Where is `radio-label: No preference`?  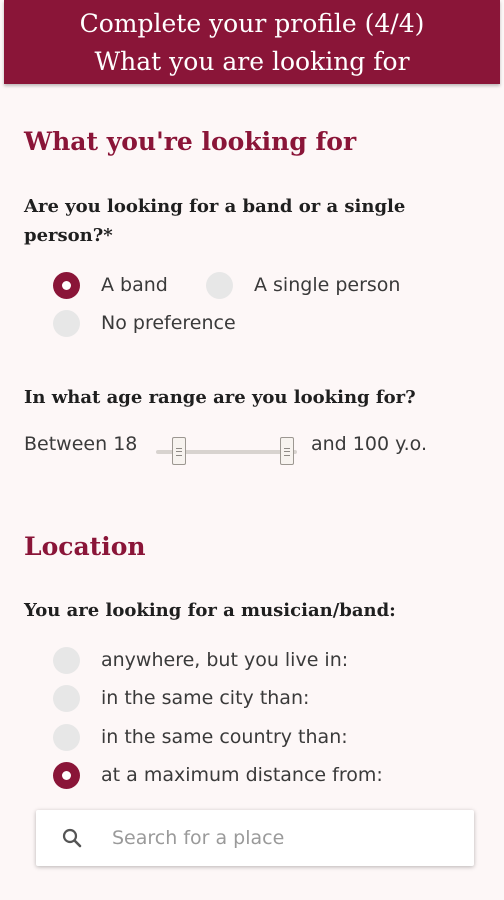
radio-label: No preference is located at coordinates (168, 323).